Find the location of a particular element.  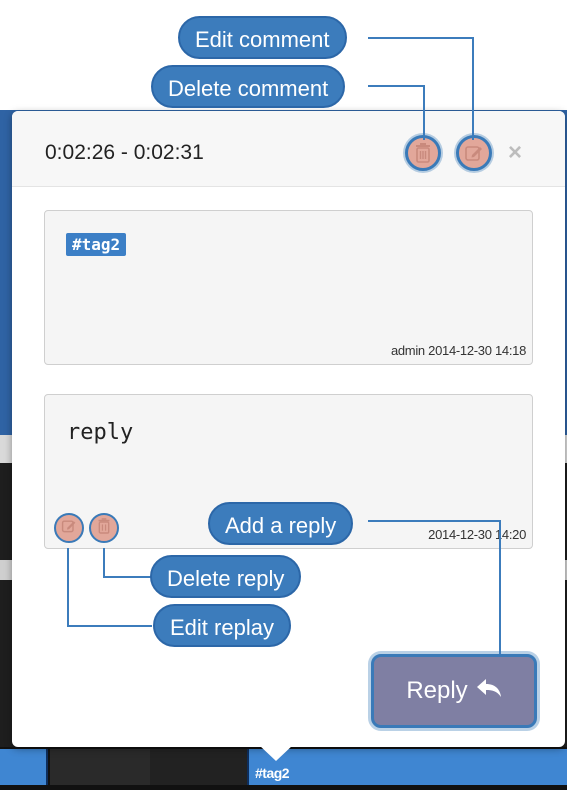

reply-button: Reply is located at coordinates (454, 691).